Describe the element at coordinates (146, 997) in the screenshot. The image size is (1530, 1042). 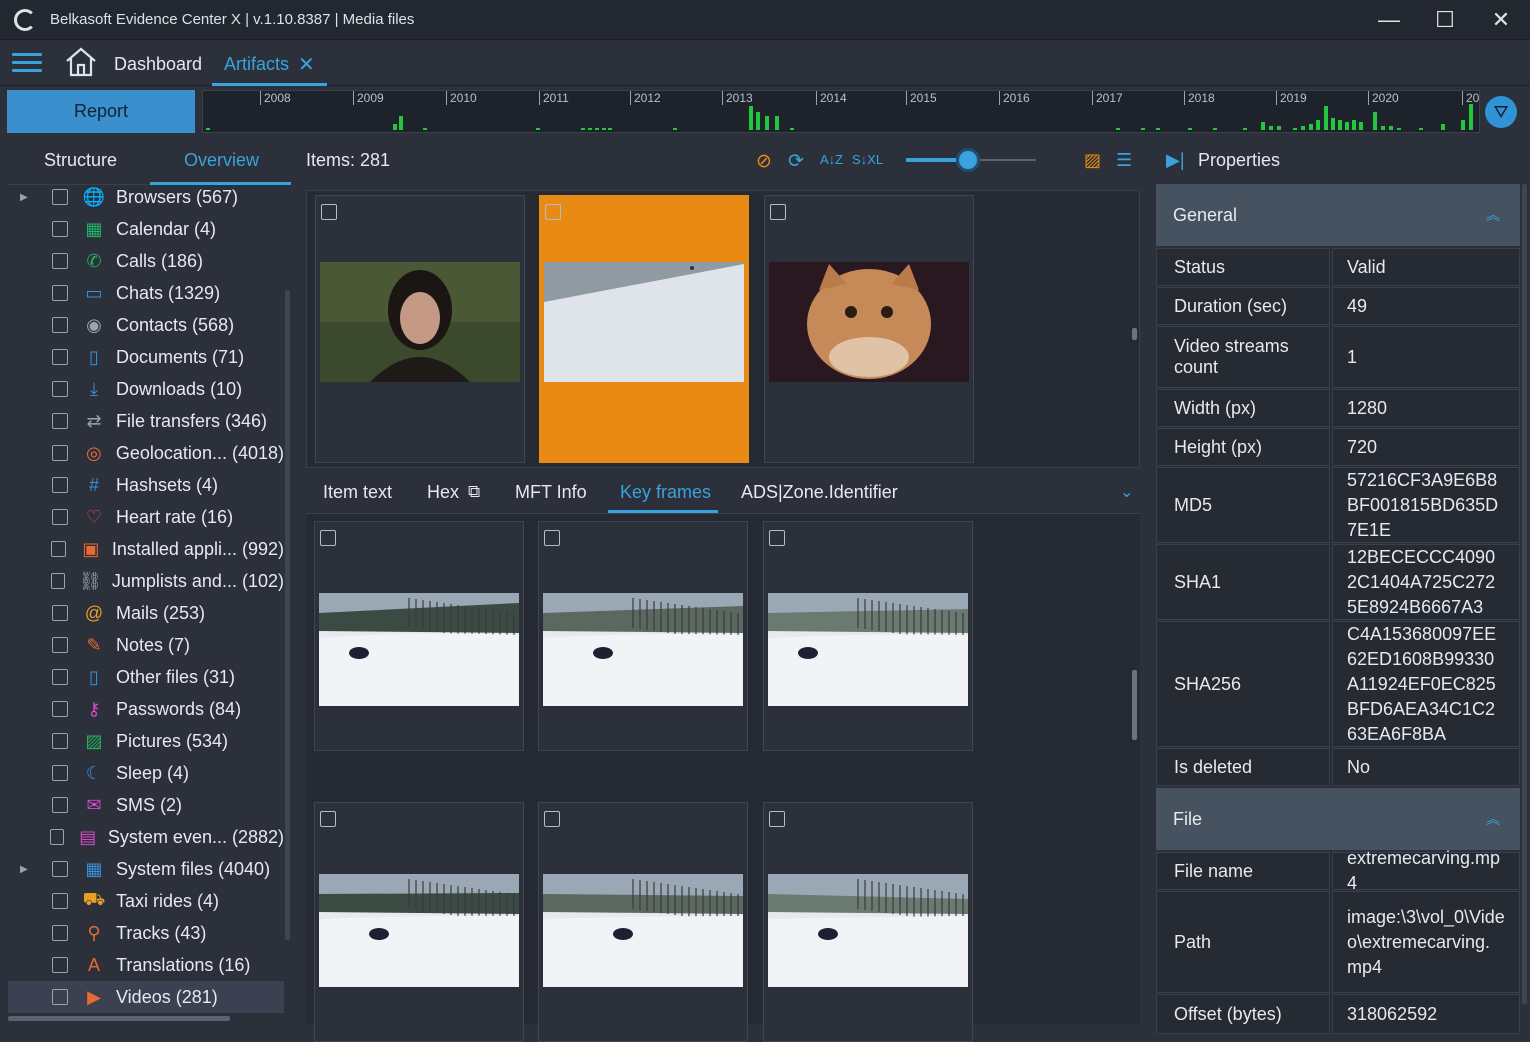
I see `tree-item: ▶ Videos (281)` at that location.